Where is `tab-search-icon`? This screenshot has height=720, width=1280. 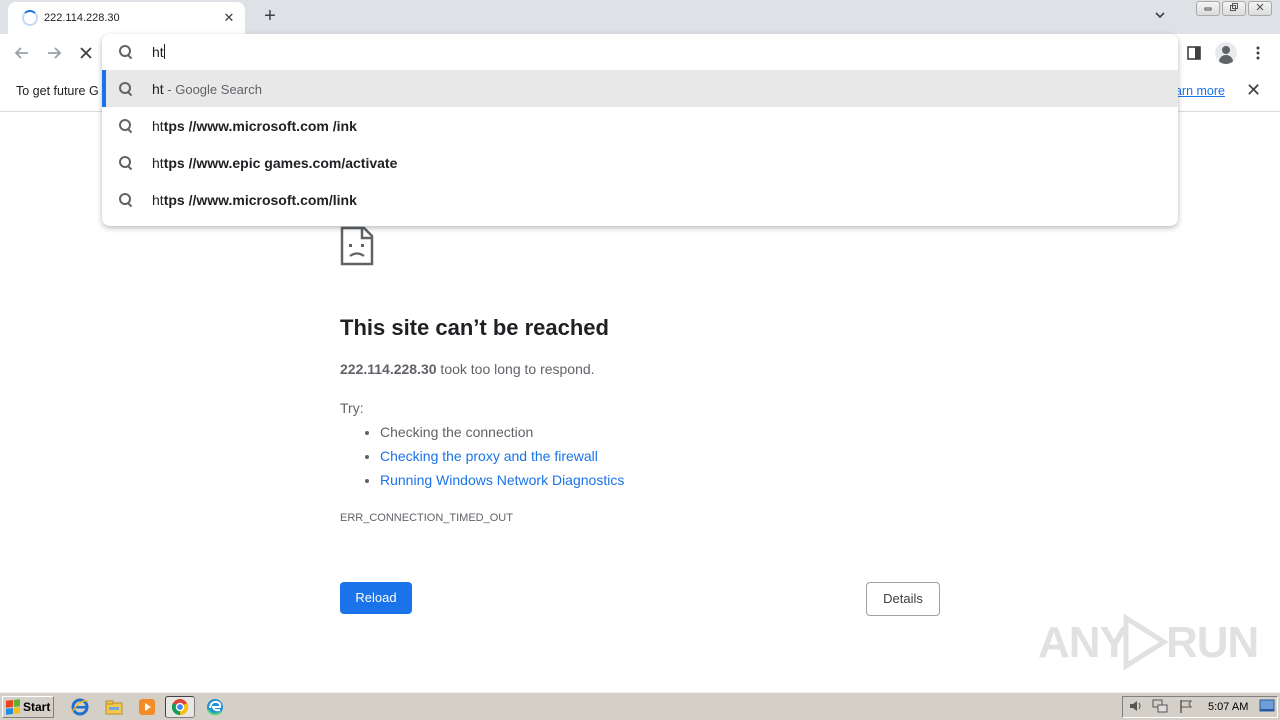
tab-search-icon is located at coordinates (1160, 17).